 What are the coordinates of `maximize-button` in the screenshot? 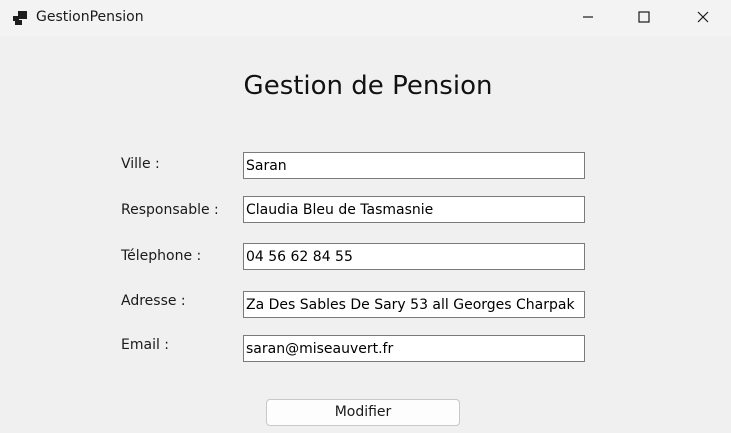 It's located at (644, 17).